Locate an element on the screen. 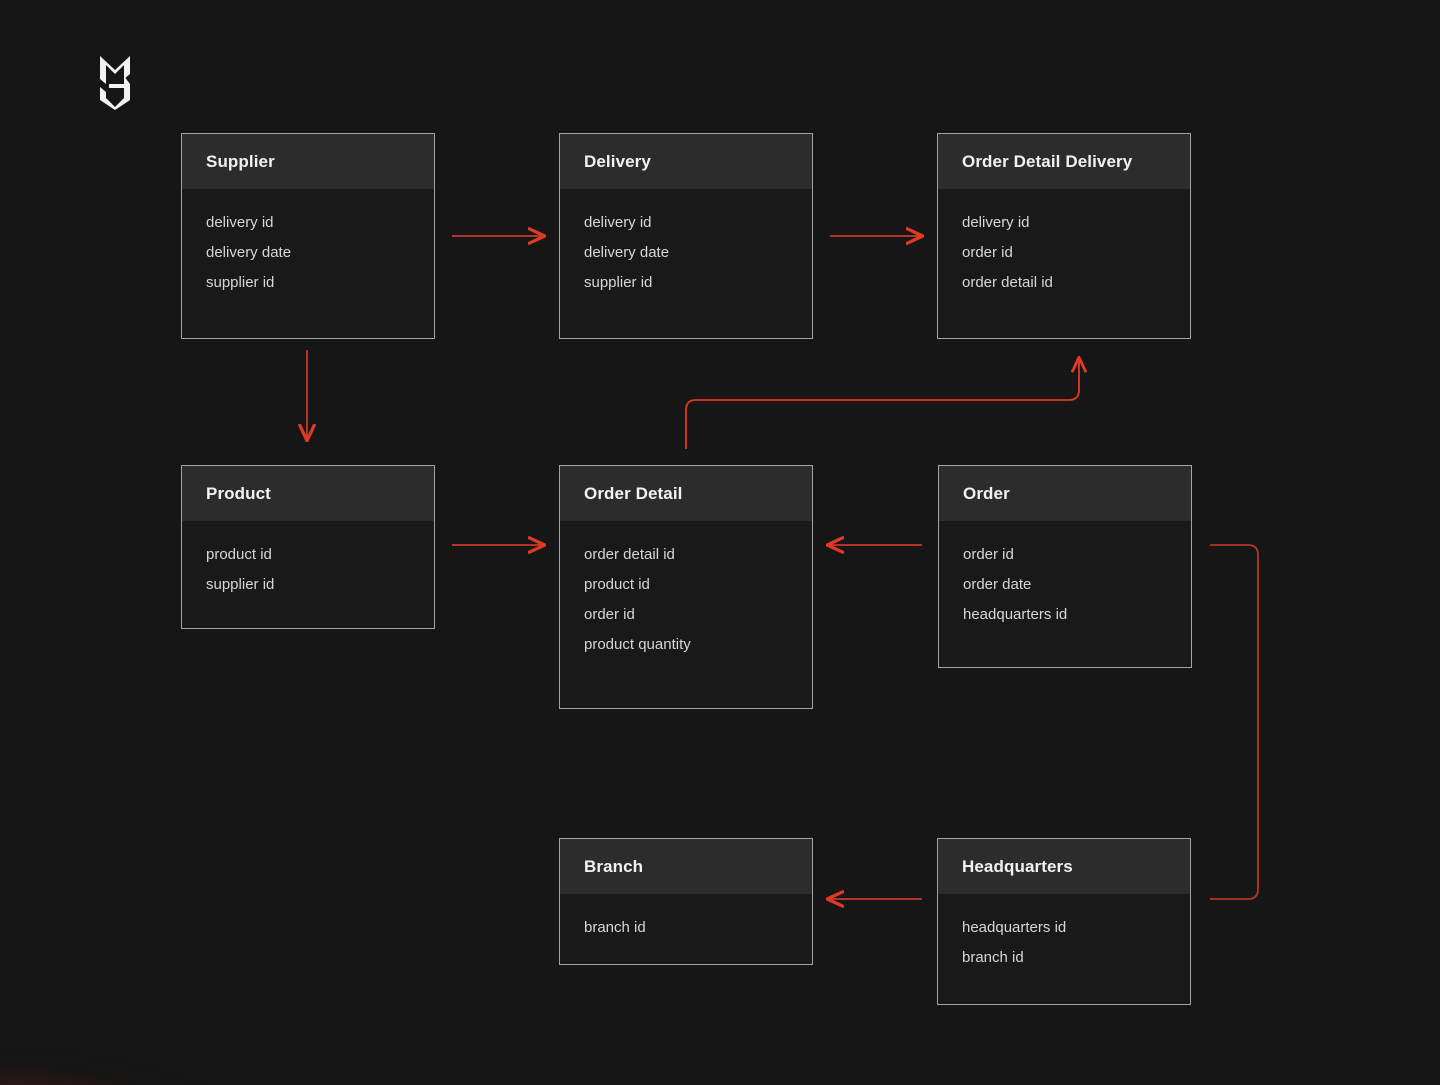  entity-header: Order Detail Delivery is located at coordinates (1064, 161).